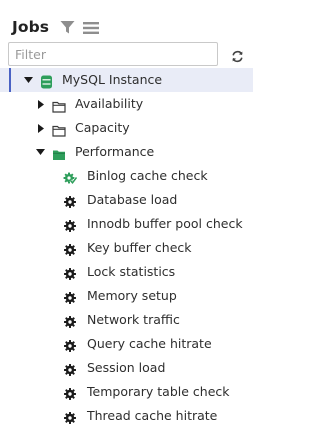 The width and height of the screenshot is (320, 443). I want to click on gear-check-icon, so click(70, 177).